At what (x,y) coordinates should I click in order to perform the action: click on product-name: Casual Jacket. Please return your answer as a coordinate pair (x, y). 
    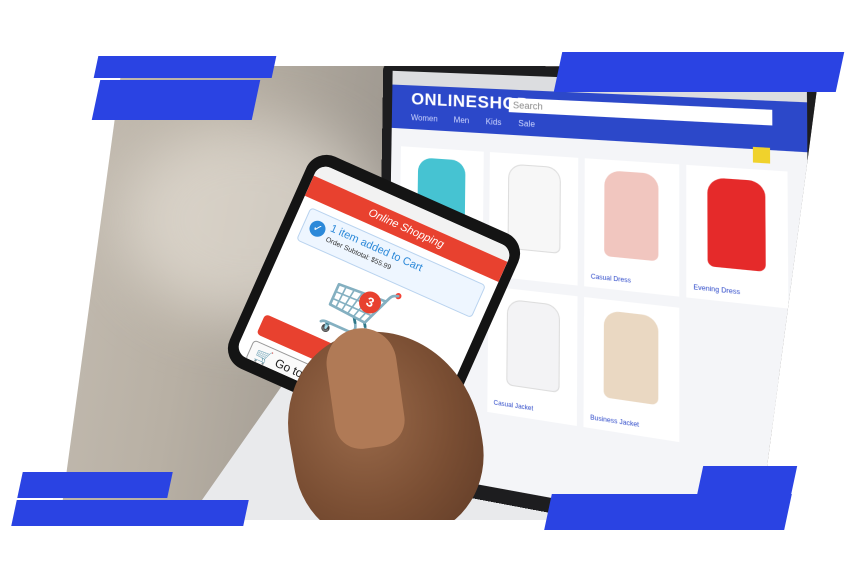
    Looking at the image, I should click on (513, 406).